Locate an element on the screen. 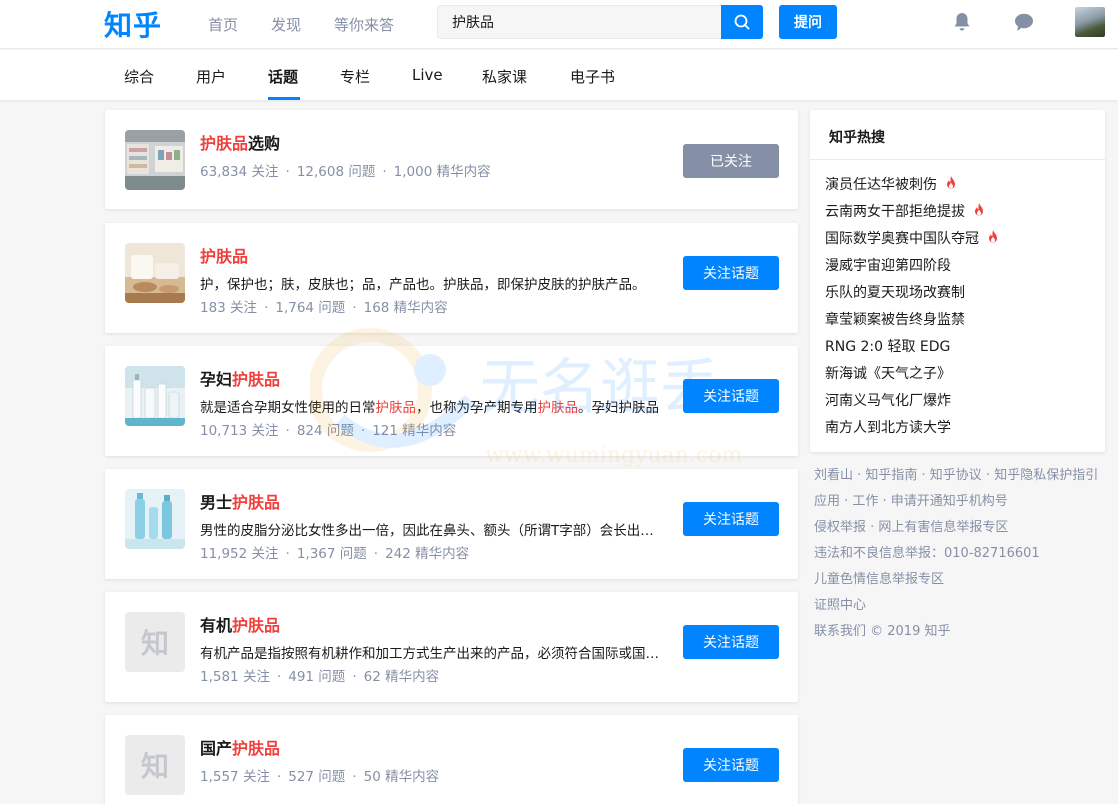 Image resolution: width=1118 pixels, height=804 pixels. footer-line: 应用 · 工作 · 申请开通知乎机构号 is located at coordinates (964, 503).